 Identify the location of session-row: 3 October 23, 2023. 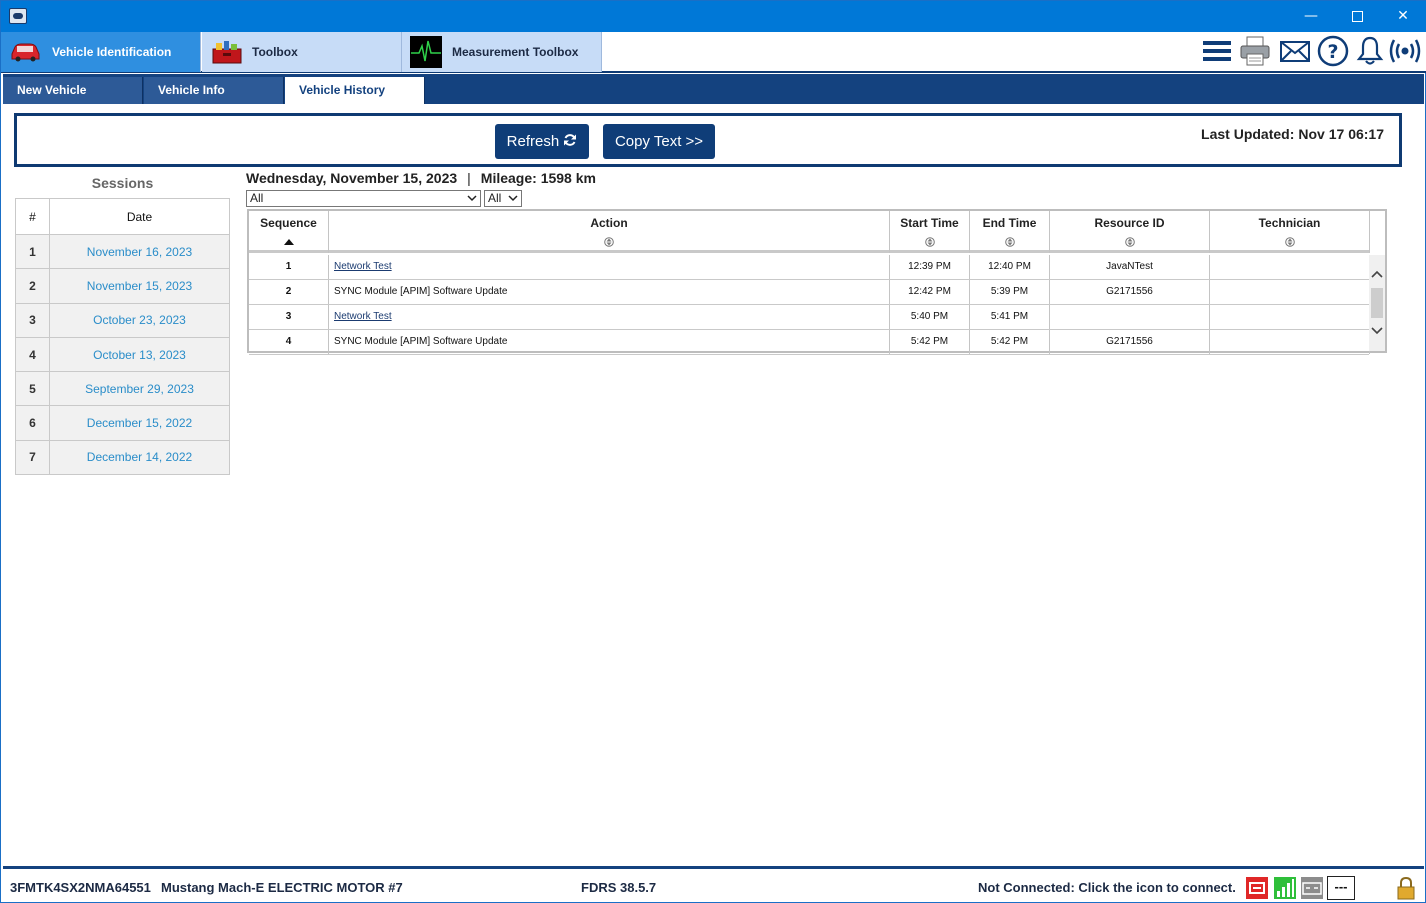
(122, 320).